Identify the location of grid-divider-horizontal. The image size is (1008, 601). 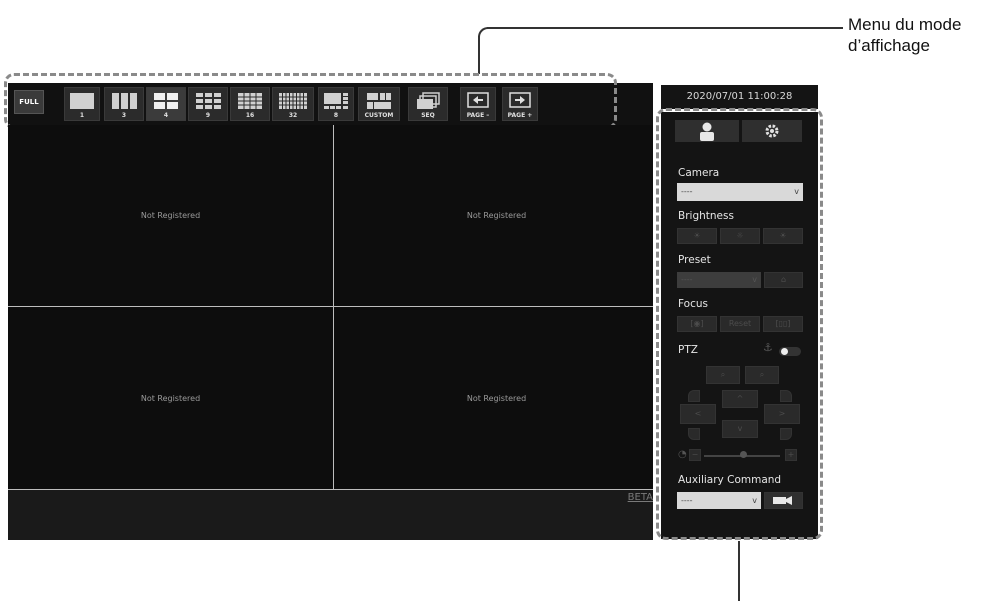
(330, 306).